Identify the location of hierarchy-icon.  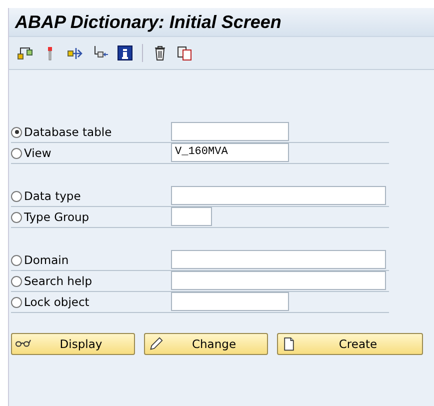
(25, 53).